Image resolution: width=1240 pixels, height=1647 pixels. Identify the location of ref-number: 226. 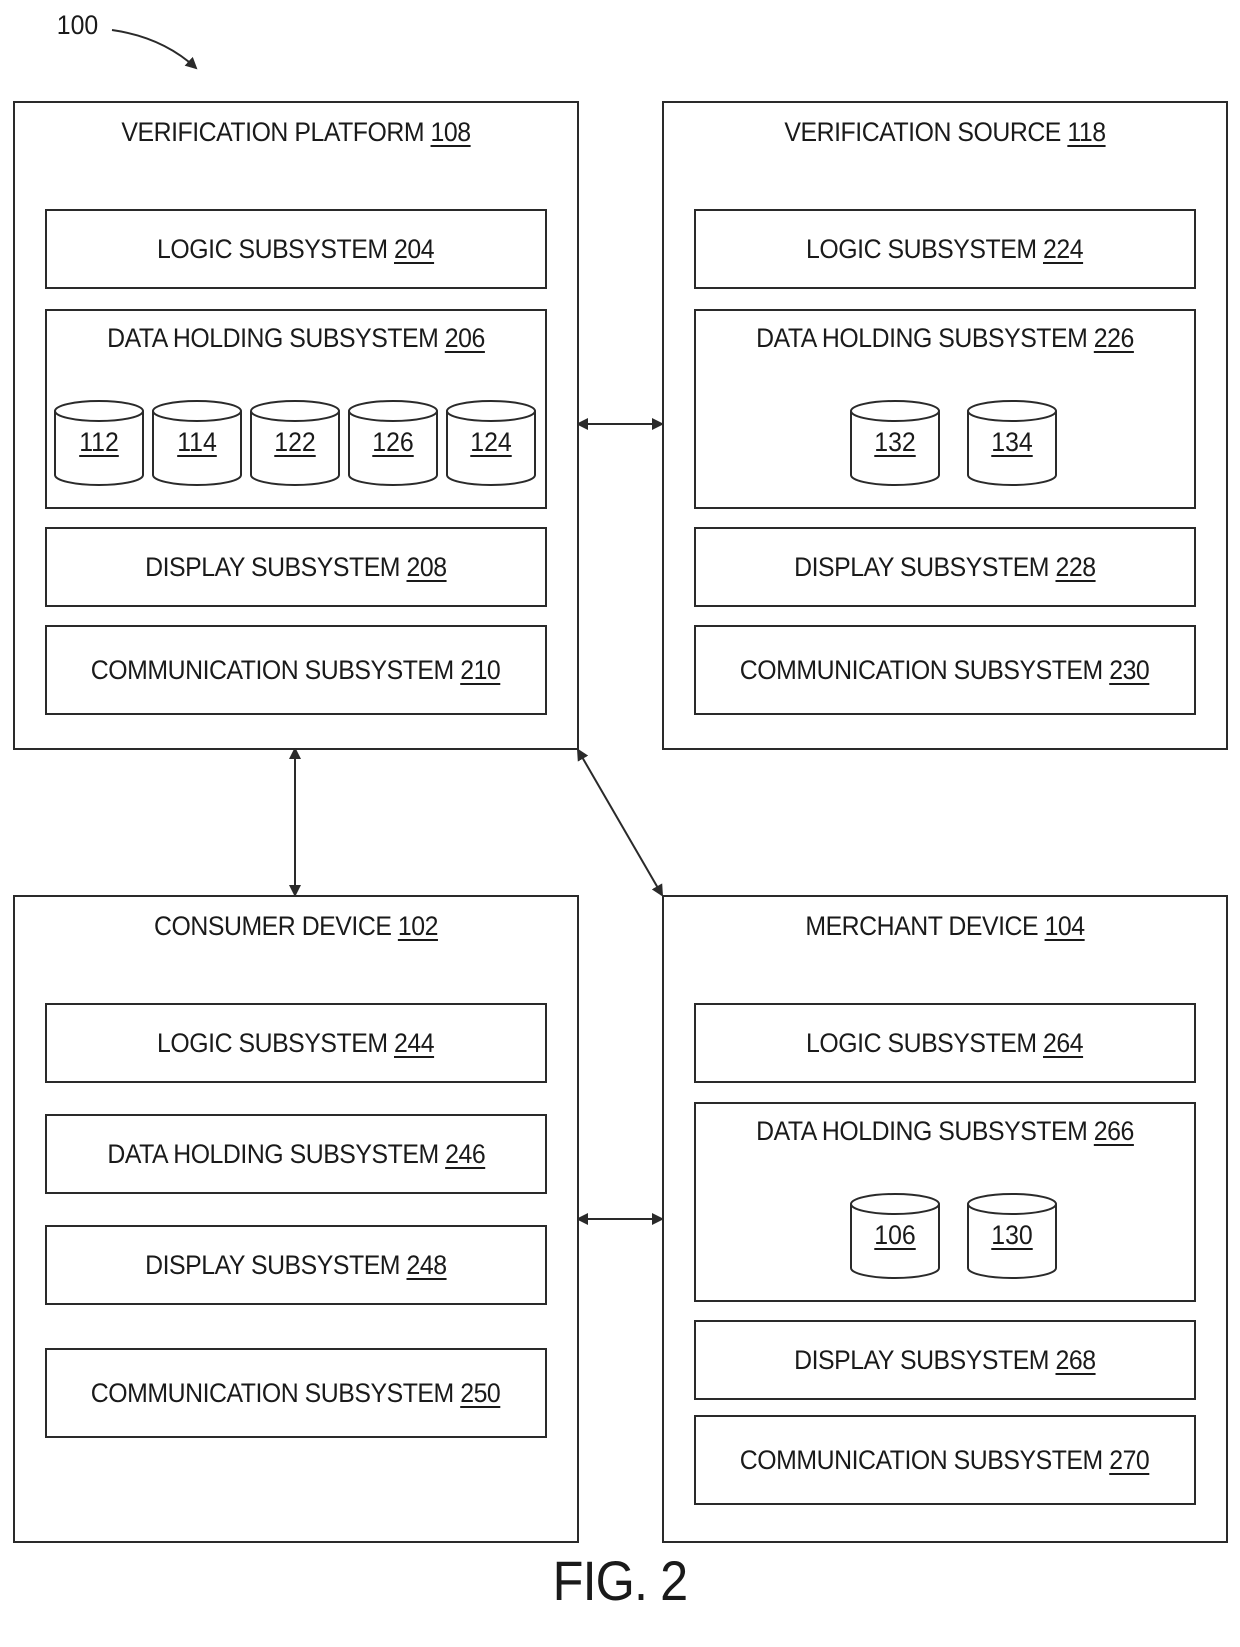
(1114, 338).